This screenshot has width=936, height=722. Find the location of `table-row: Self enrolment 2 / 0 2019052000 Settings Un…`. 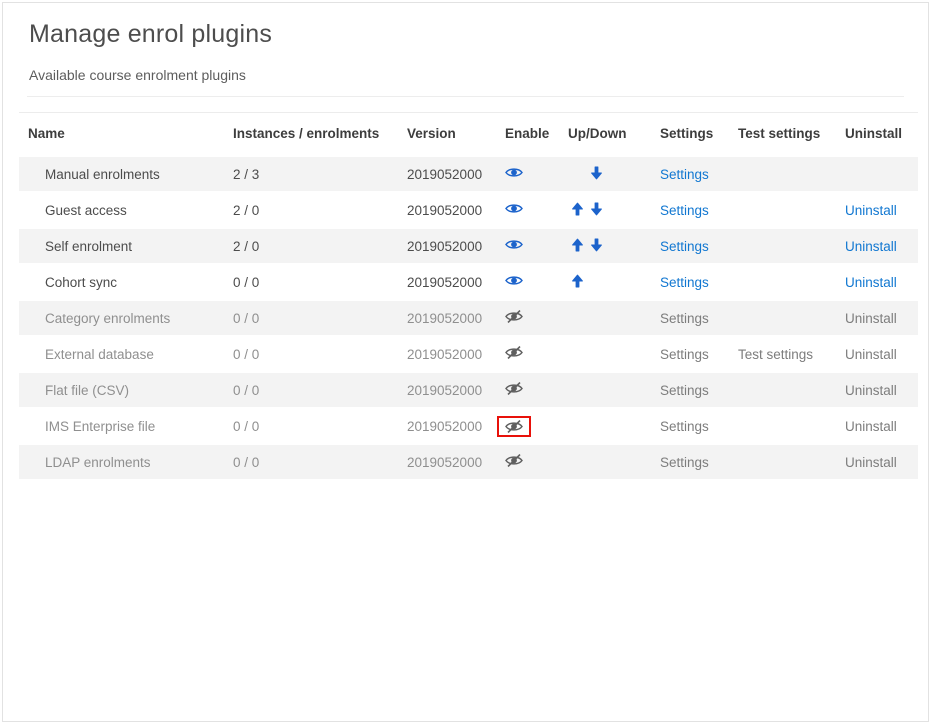

table-row: Self enrolment 2 / 0 2019052000 Settings Un… is located at coordinates (468, 246).